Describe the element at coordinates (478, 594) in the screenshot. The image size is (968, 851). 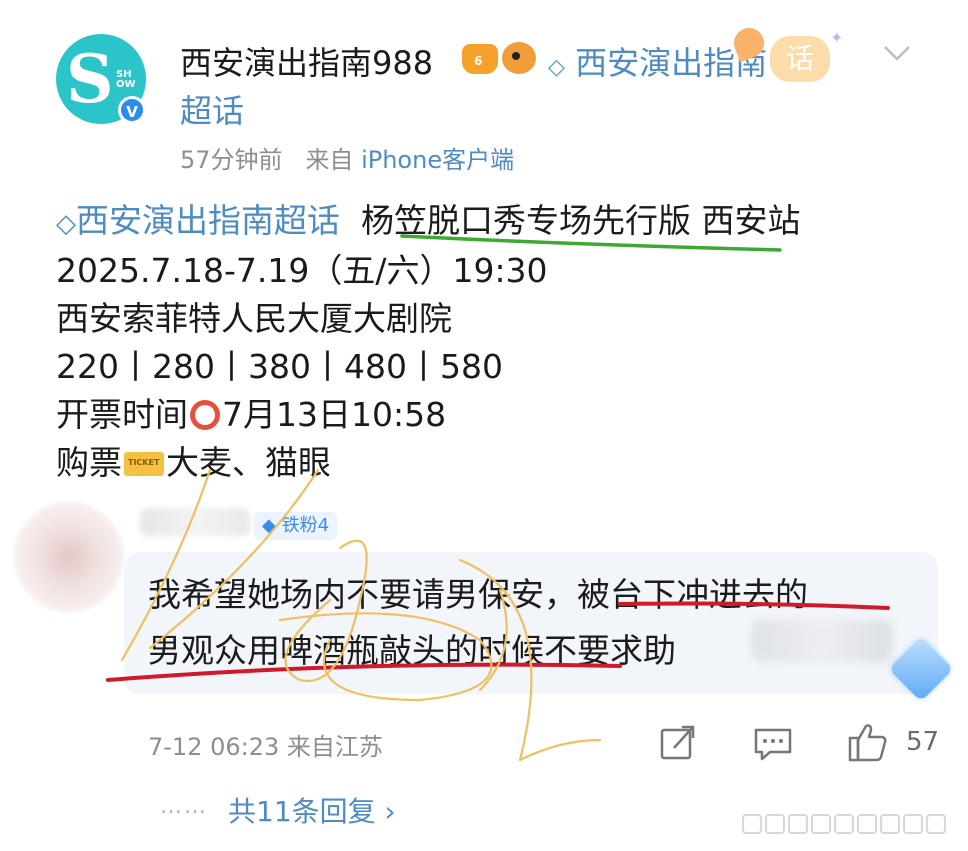
I see `comment-line-1: 我希望她场内不要请男保安，被台下冲进去的` at that location.